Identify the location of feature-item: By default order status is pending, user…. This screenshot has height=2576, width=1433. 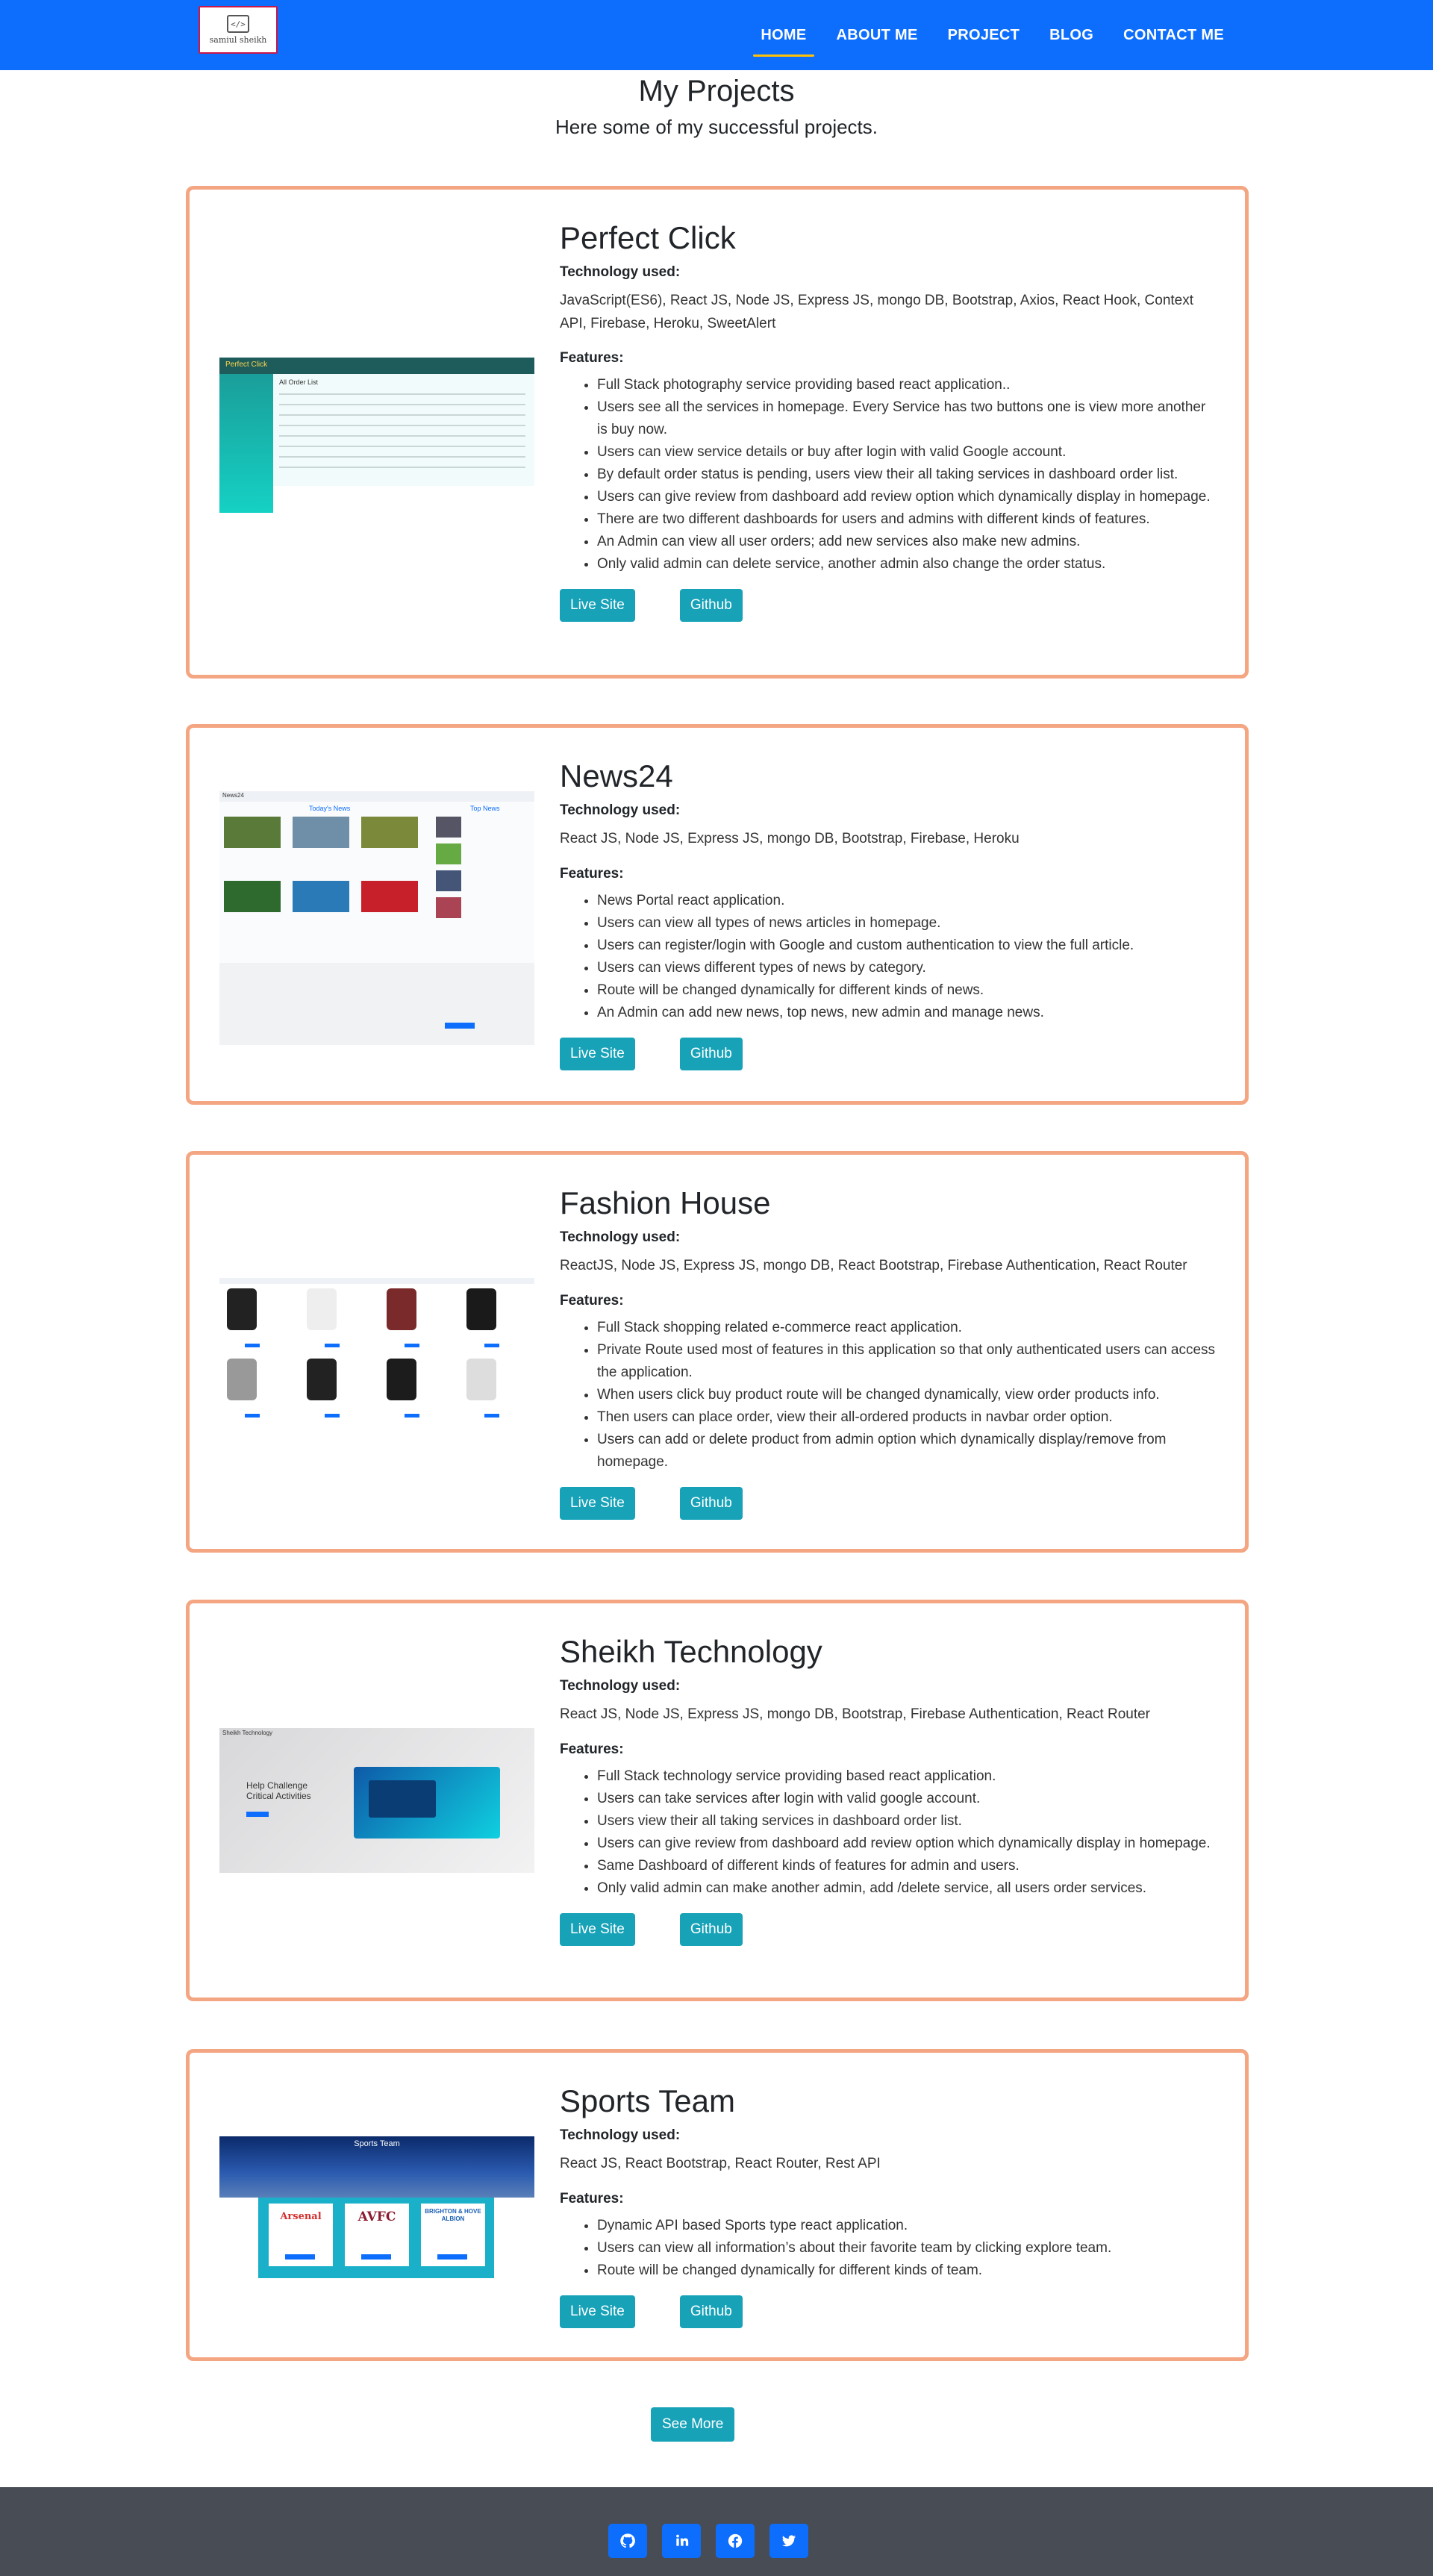
(907, 475).